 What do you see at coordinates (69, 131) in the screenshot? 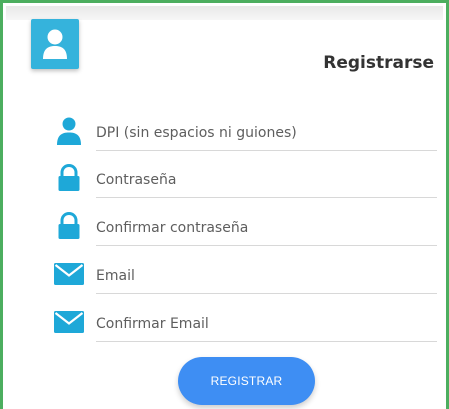
I see `user-icon` at bounding box center [69, 131].